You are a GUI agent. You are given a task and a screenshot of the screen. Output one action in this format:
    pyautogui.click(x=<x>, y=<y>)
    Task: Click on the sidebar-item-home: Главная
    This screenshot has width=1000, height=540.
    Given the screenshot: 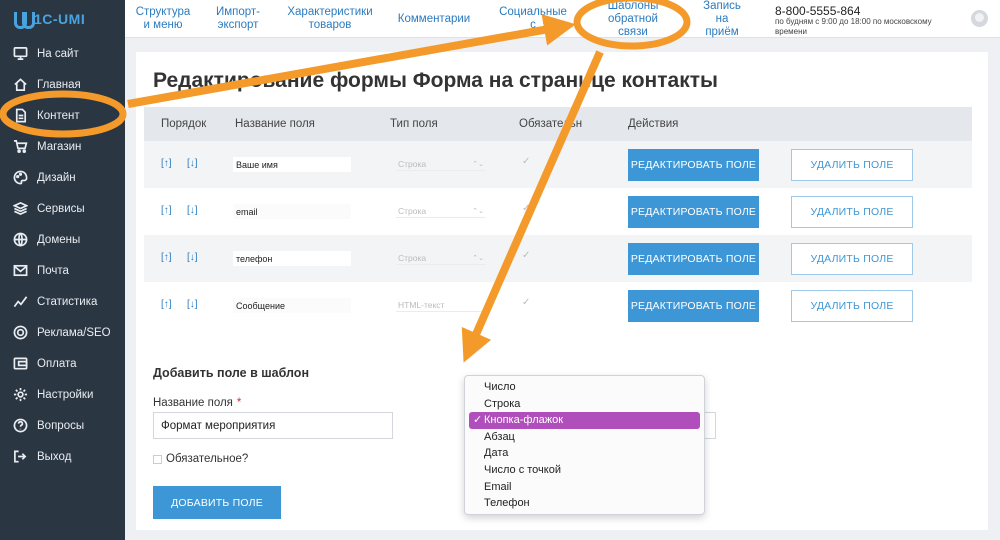 What is the action you would take?
    pyautogui.click(x=62, y=84)
    